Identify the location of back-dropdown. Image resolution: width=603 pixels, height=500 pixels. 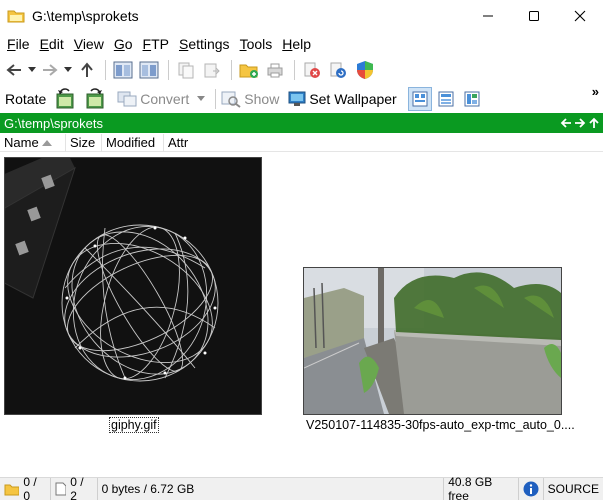
(32, 70).